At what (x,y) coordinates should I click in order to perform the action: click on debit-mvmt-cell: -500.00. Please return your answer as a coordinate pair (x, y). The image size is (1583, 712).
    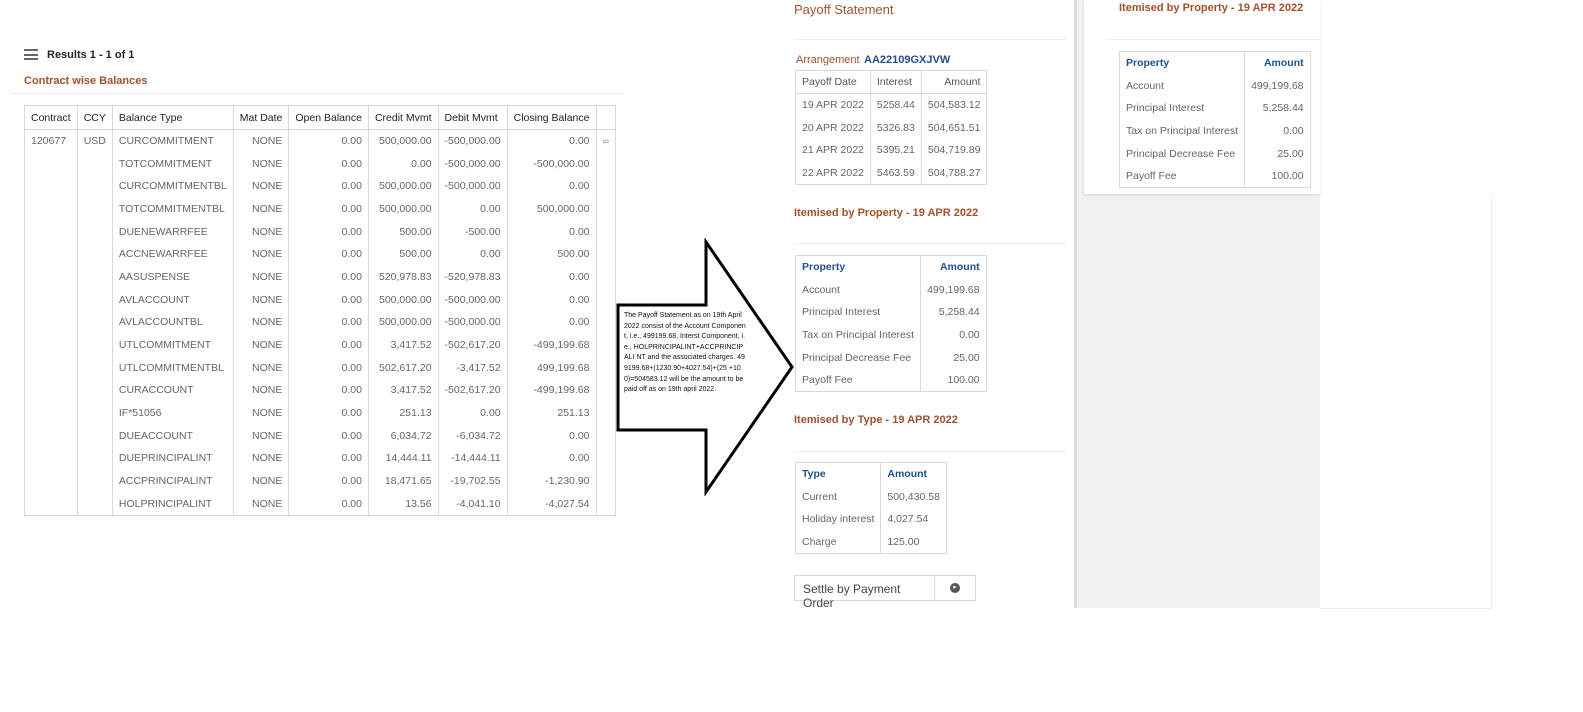
    Looking at the image, I should click on (472, 231).